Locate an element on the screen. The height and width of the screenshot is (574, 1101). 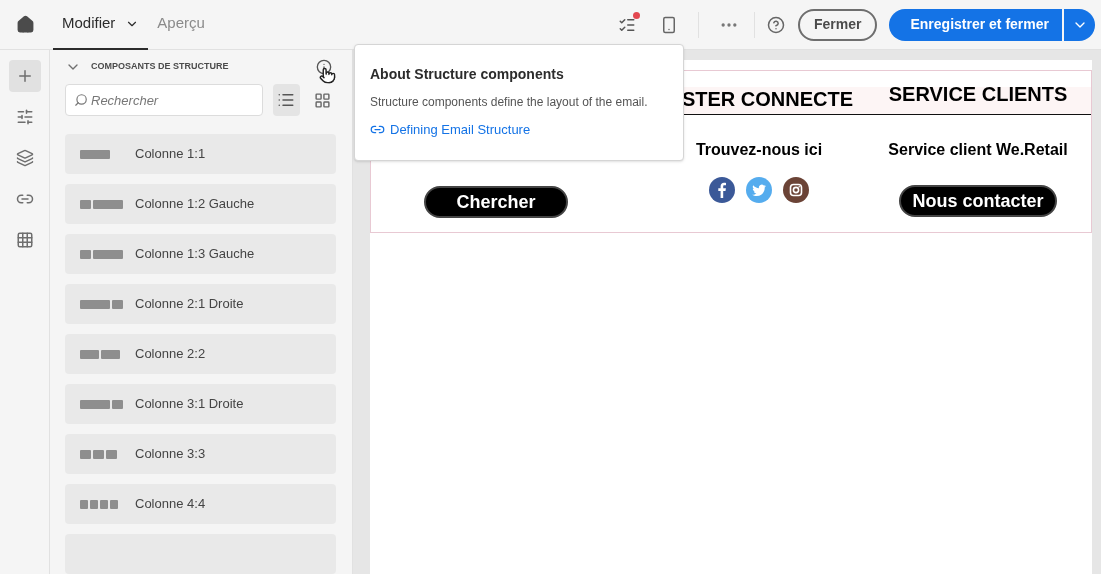
component-label: Colonne 2:2 is located at coordinates (170, 354).